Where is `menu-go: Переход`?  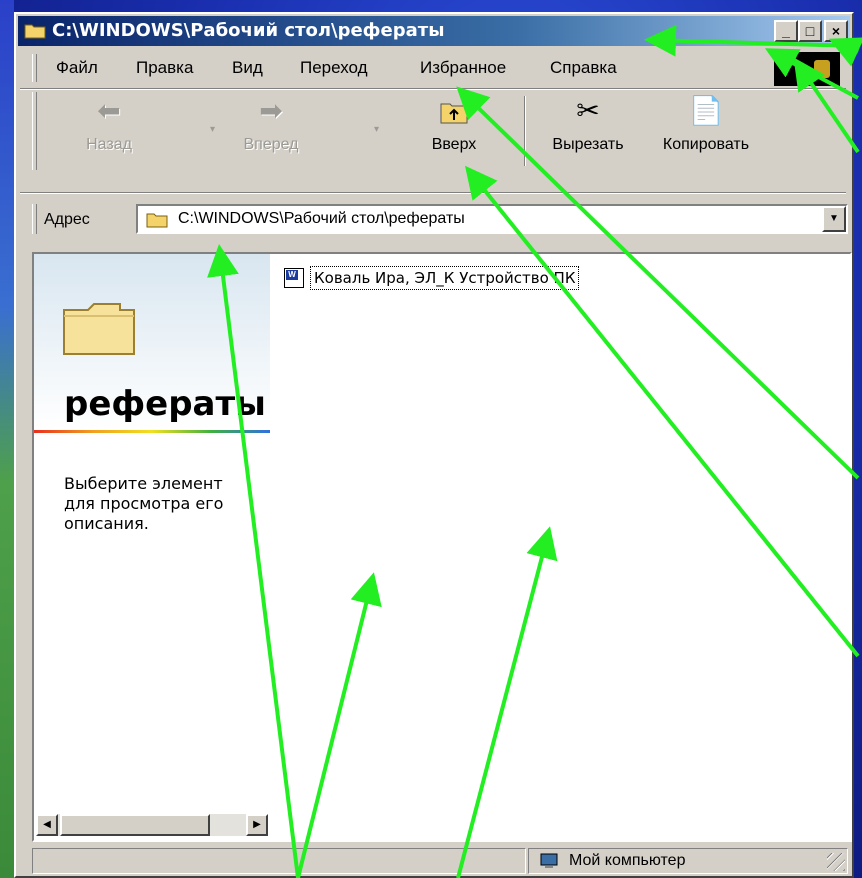 menu-go: Переход is located at coordinates (334, 68).